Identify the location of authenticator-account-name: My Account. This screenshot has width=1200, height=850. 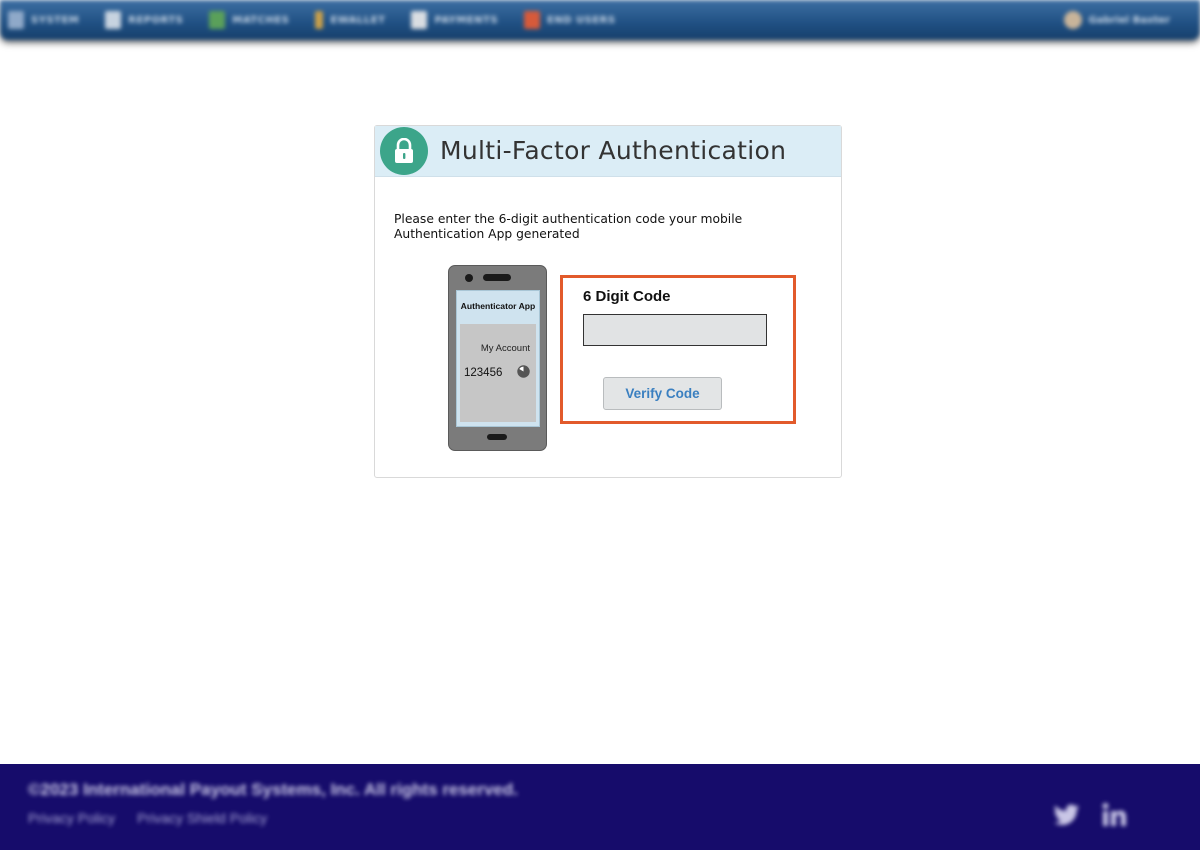
(505, 348).